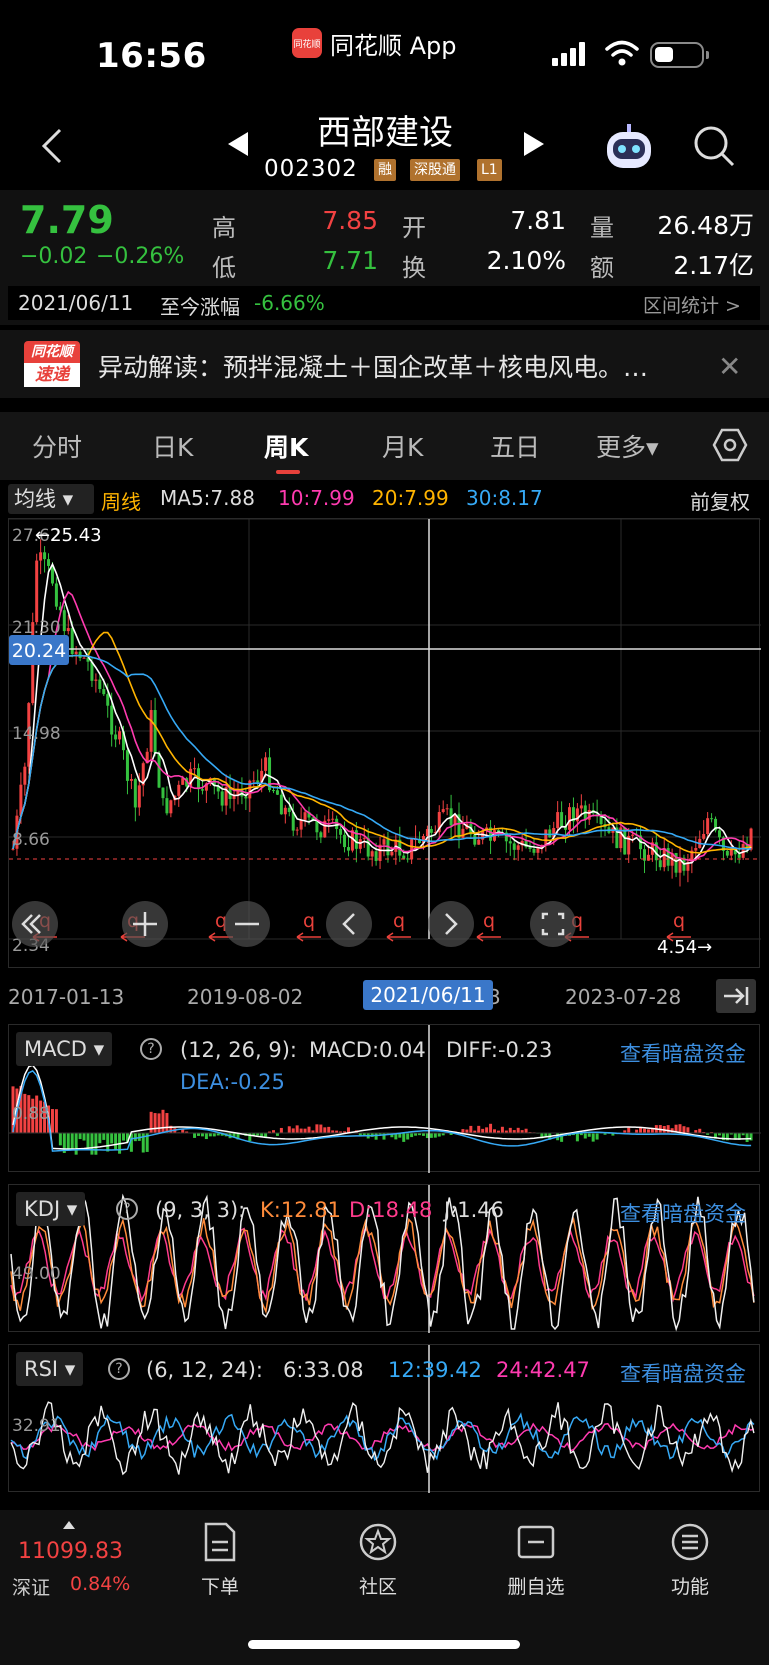 Image resolution: width=769 pixels, height=1665 pixels. I want to click on kdj-params: (9, 3, 3):, so click(200, 1210).